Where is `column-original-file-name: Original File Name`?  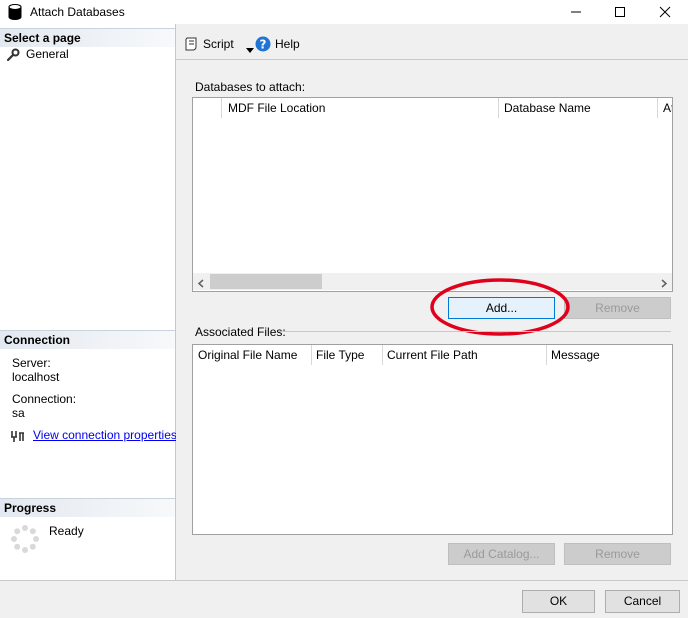
column-original-file-name: Original File Name is located at coordinates (252, 355).